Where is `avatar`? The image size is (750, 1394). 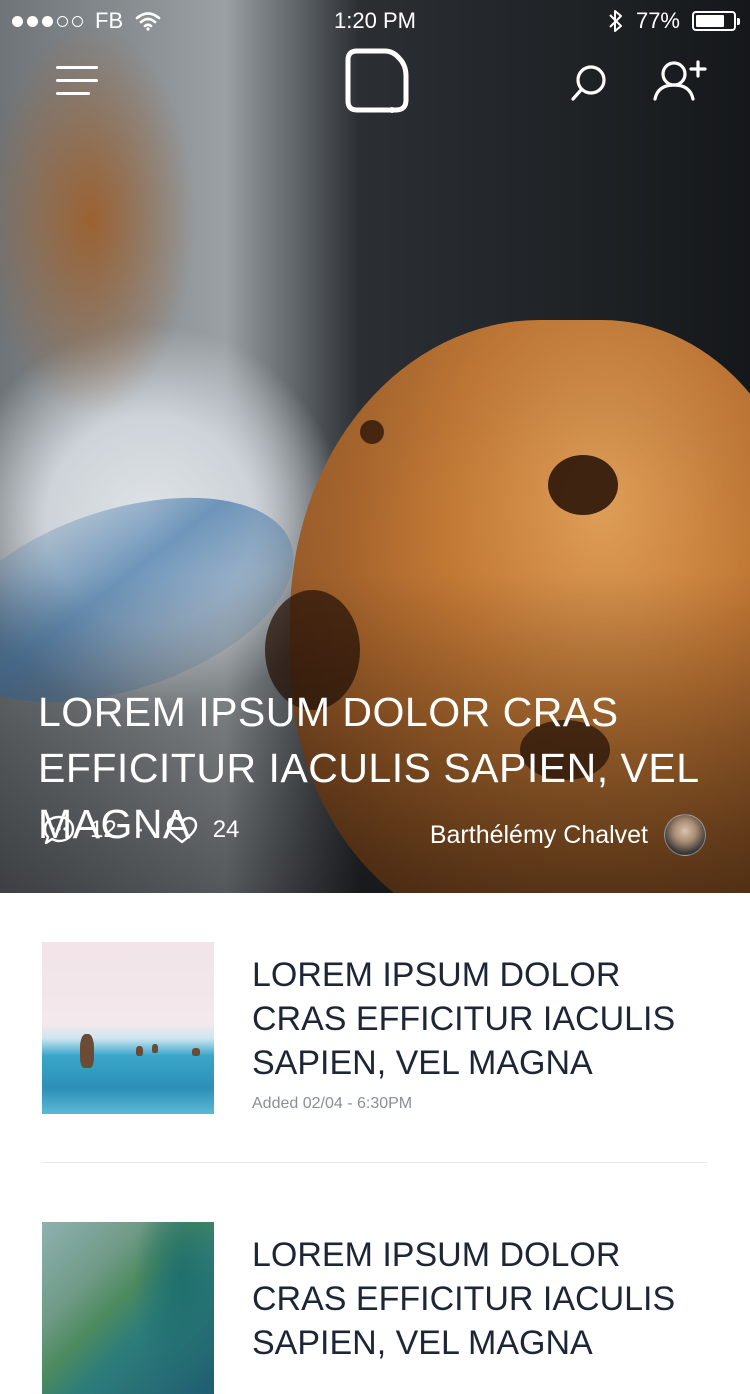 avatar is located at coordinates (685, 835).